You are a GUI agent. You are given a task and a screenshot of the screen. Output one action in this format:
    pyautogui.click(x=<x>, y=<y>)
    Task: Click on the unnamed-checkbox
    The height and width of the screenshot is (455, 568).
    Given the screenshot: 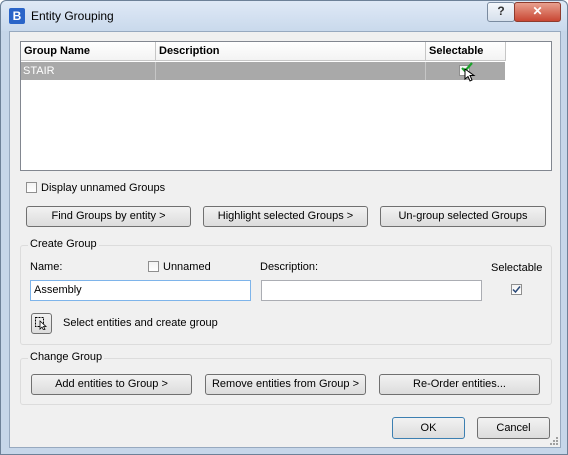 What is the action you would take?
    pyautogui.click(x=153, y=266)
    